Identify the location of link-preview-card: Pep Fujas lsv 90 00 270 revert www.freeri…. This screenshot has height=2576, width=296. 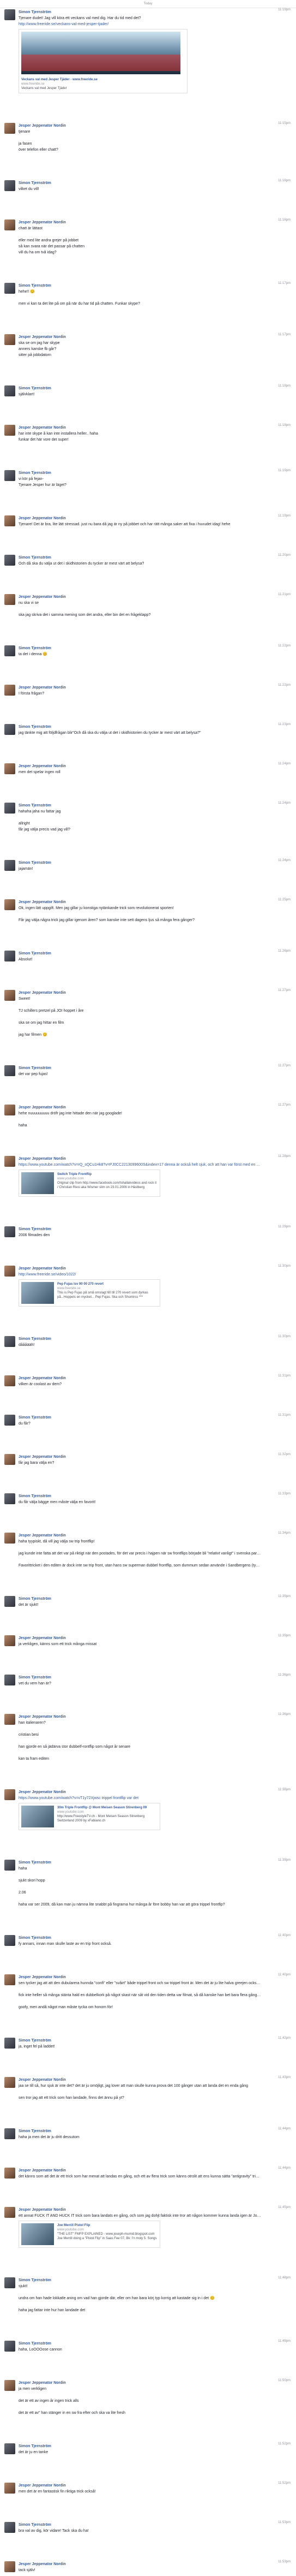
(89, 1293).